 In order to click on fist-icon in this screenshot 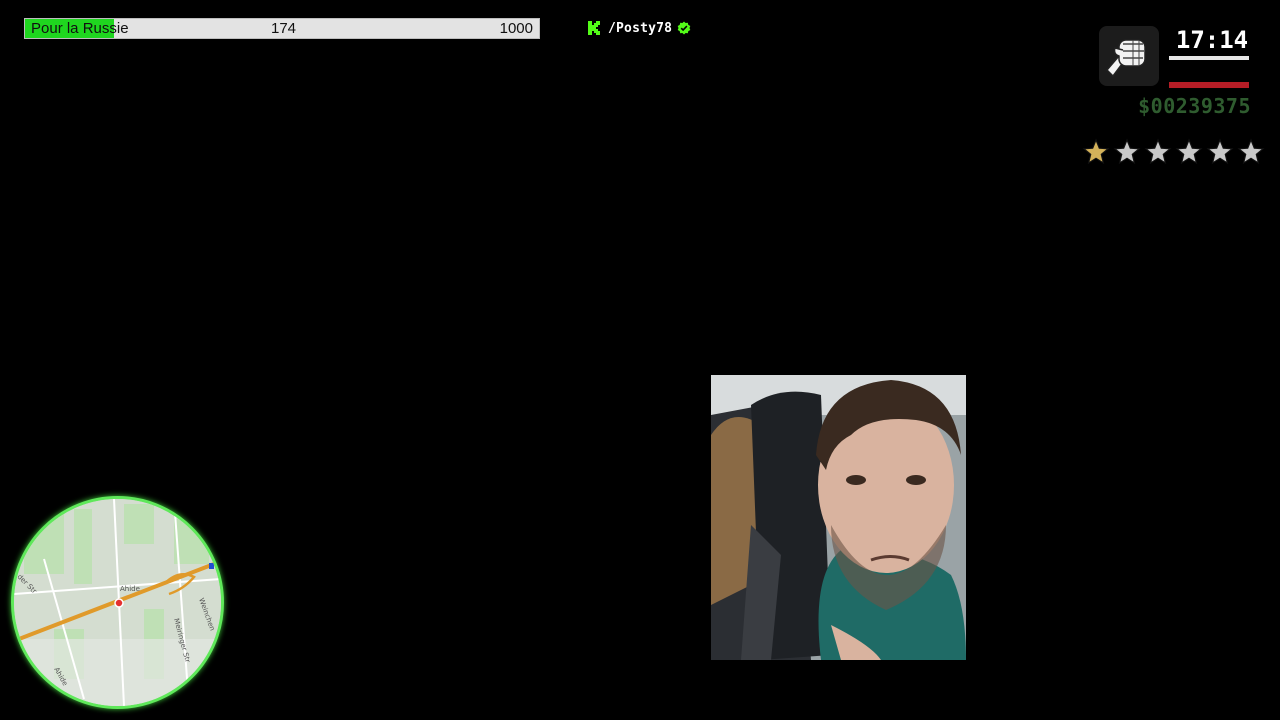, I will do `click(1129, 56)`.